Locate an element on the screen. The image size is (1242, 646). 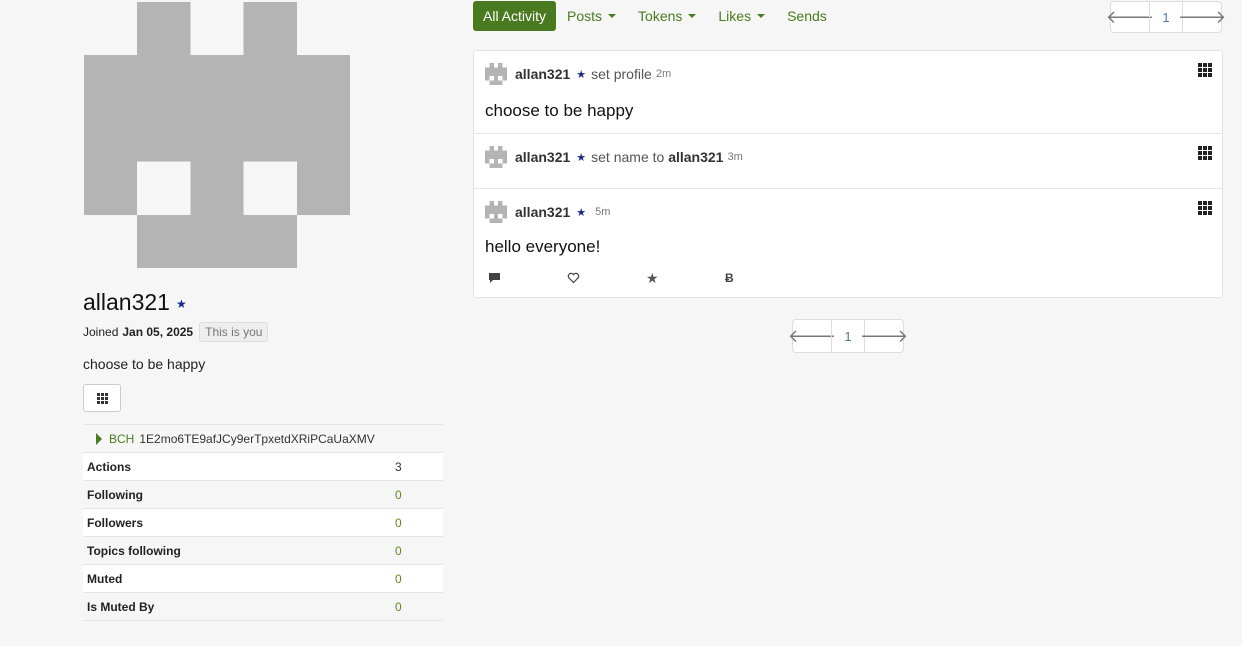
stats-row-followers: Followers 0 is located at coordinates (263, 522).